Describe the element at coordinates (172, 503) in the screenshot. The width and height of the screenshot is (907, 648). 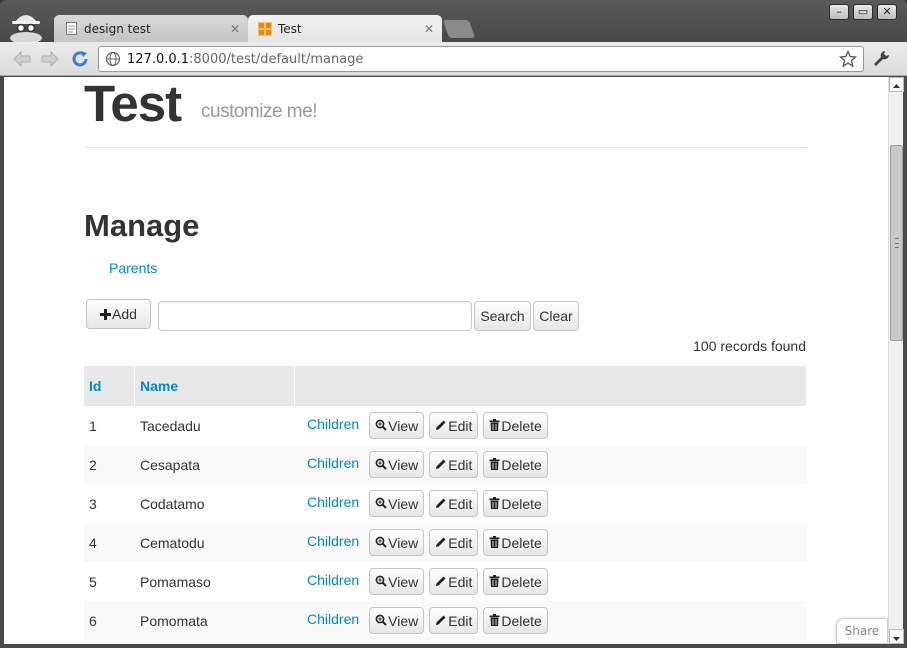
I see `cell-name: Codatamo` at that location.